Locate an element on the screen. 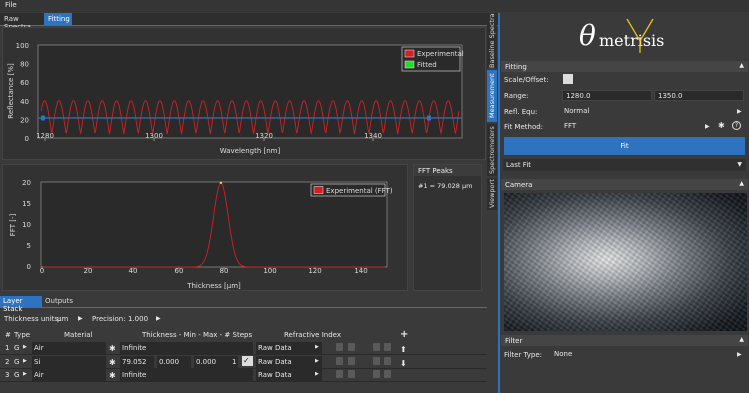 The height and width of the screenshot is (393, 749). legend-swatch-fitted is located at coordinates (409, 64).